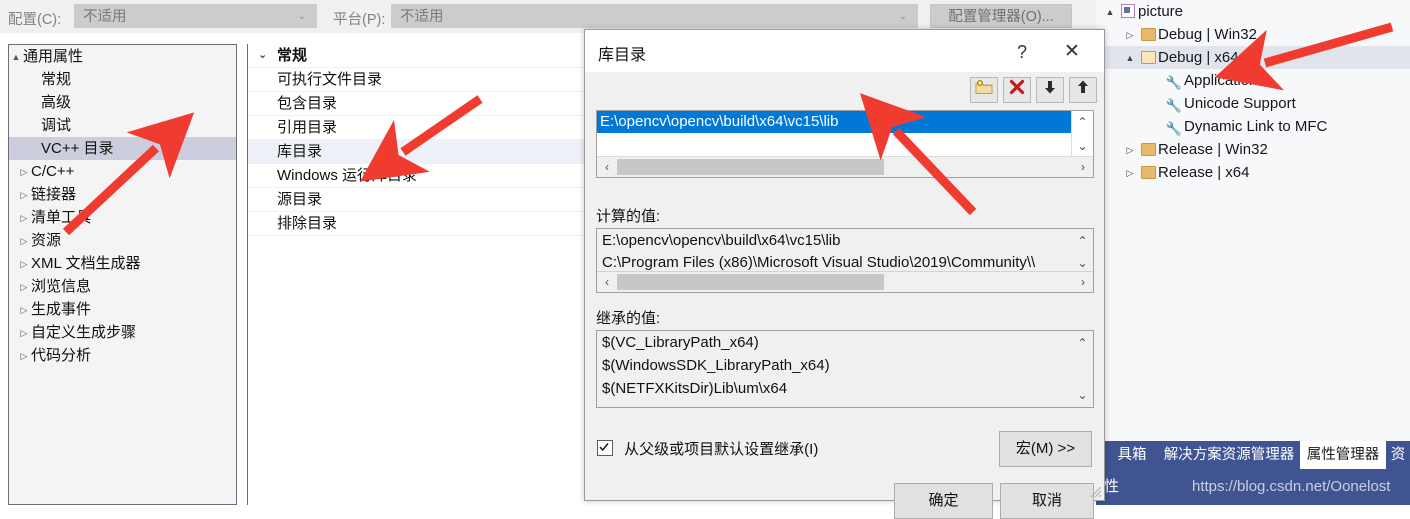 The height and width of the screenshot is (519, 1410). I want to click on inherited-vertical-scrollbar: ⌃ ⌄, so click(1082, 369).